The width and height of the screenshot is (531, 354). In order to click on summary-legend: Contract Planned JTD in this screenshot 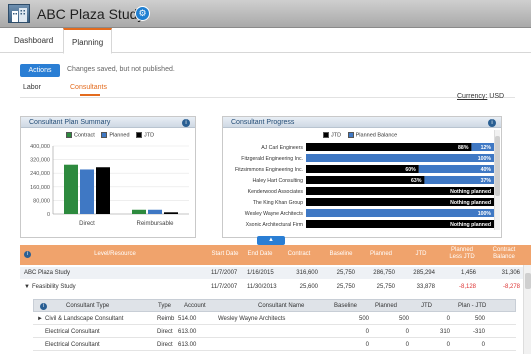, I will do `click(107, 135)`.